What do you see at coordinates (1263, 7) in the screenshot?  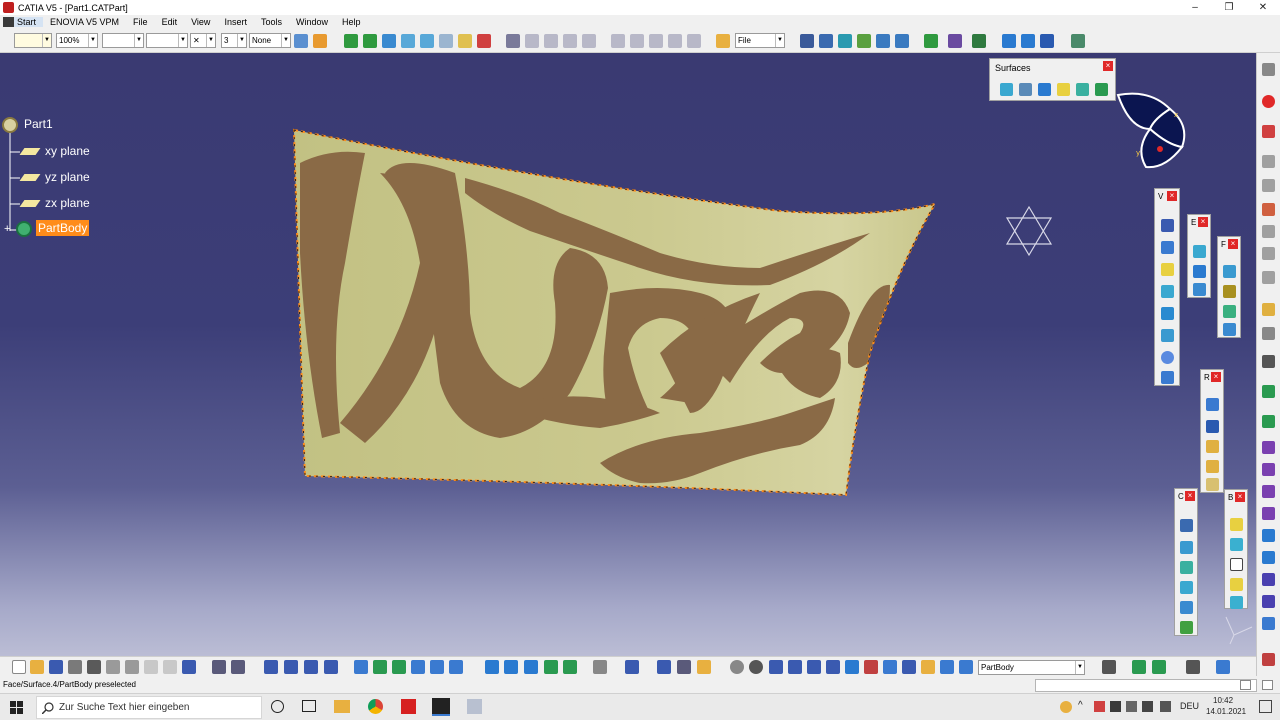 I see `close-window-button: ✕` at bounding box center [1263, 7].